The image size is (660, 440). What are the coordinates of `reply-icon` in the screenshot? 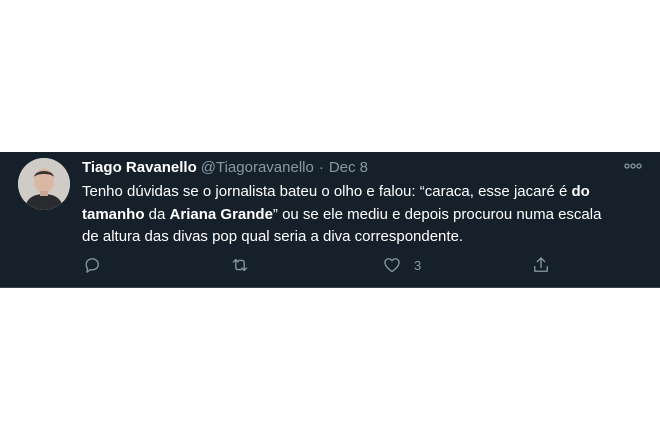 It's located at (92, 265).